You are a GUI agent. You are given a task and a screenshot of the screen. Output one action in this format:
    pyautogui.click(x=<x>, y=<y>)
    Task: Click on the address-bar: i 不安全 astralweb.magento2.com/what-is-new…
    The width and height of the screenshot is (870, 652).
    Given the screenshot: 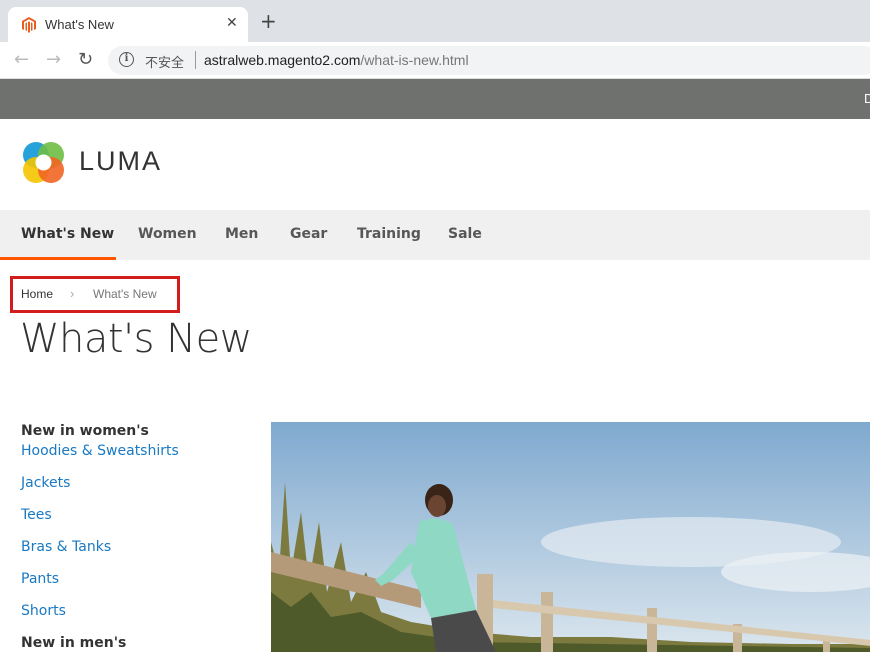 What is the action you would take?
    pyautogui.click(x=489, y=60)
    